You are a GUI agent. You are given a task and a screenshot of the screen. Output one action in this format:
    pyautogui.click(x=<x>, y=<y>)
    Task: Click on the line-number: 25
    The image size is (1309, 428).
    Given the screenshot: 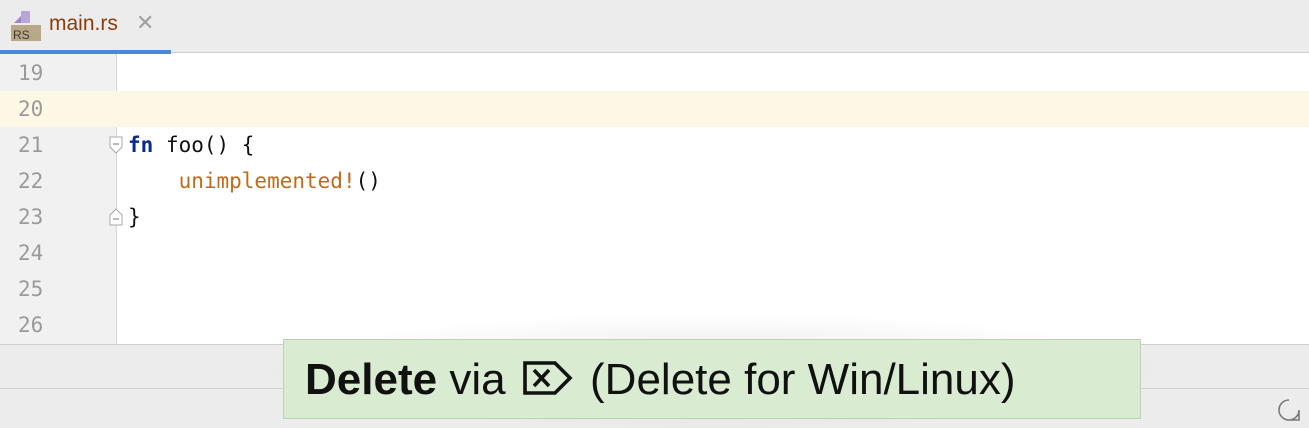 What is the action you would take?
    pyautogui.click(x=31, y=289)
    